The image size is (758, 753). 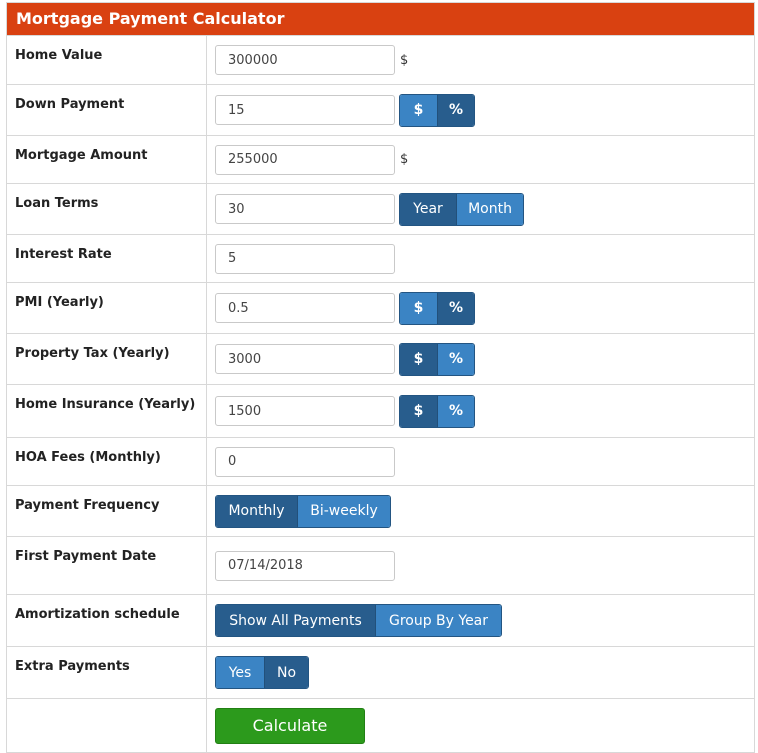 I want to click on property-tax-dollar-button: $, so click(x=418, y=359).